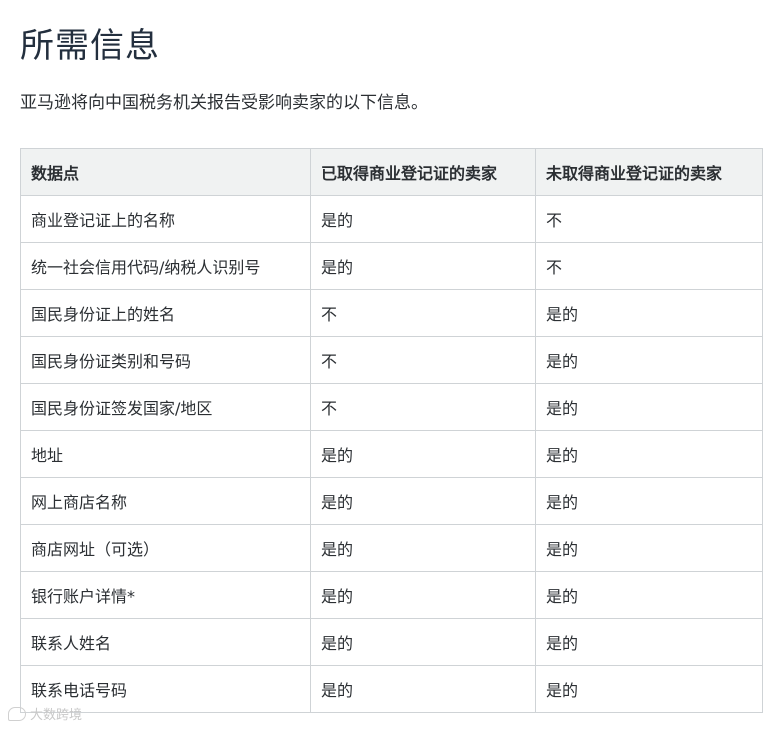 The image size is (770, 730). I want to click on table-row: 国民身份证类别和号码 不 是的, so click(391, 360).